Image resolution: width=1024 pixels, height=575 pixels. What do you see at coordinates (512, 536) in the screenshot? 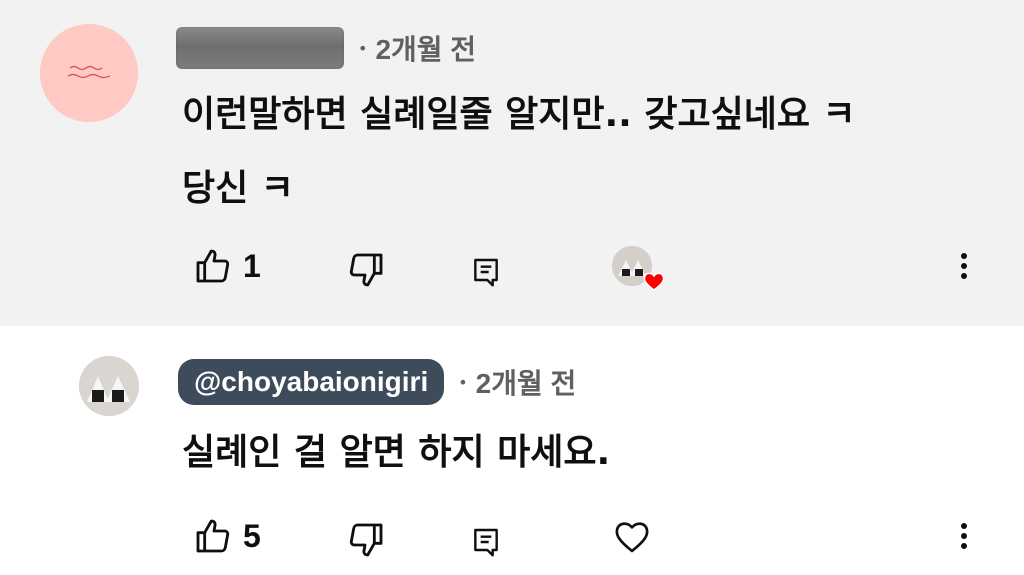
I see `comment-actions: 5` at bounding box center [512, 536].